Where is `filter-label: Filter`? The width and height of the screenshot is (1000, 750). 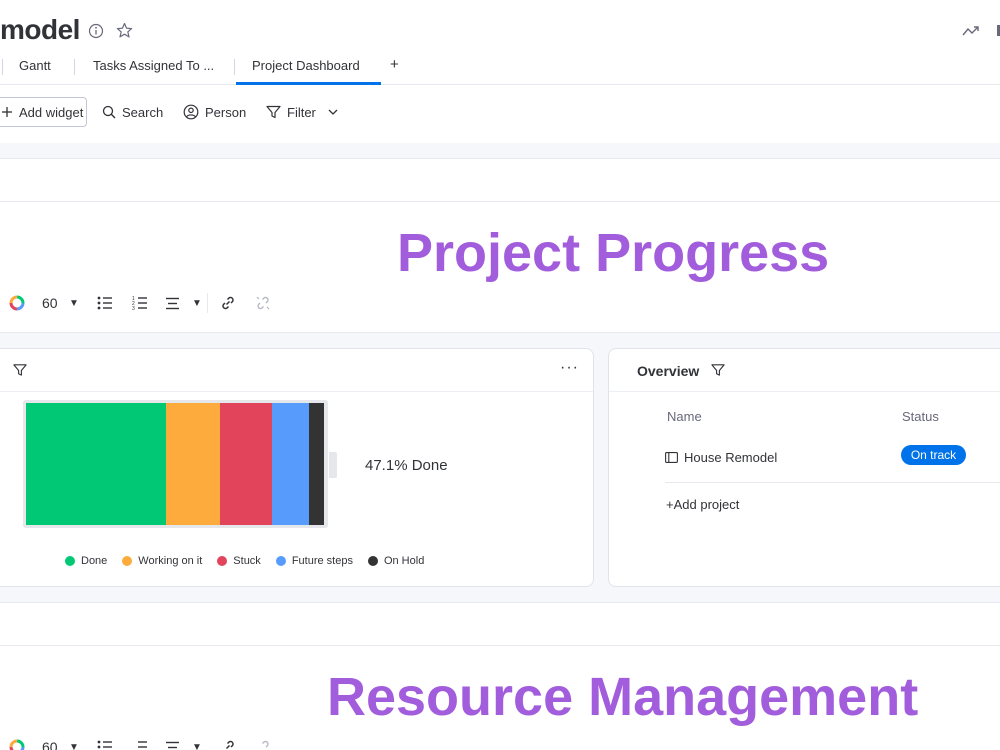 filter-label: Filter is located at coordinates (301, 112).